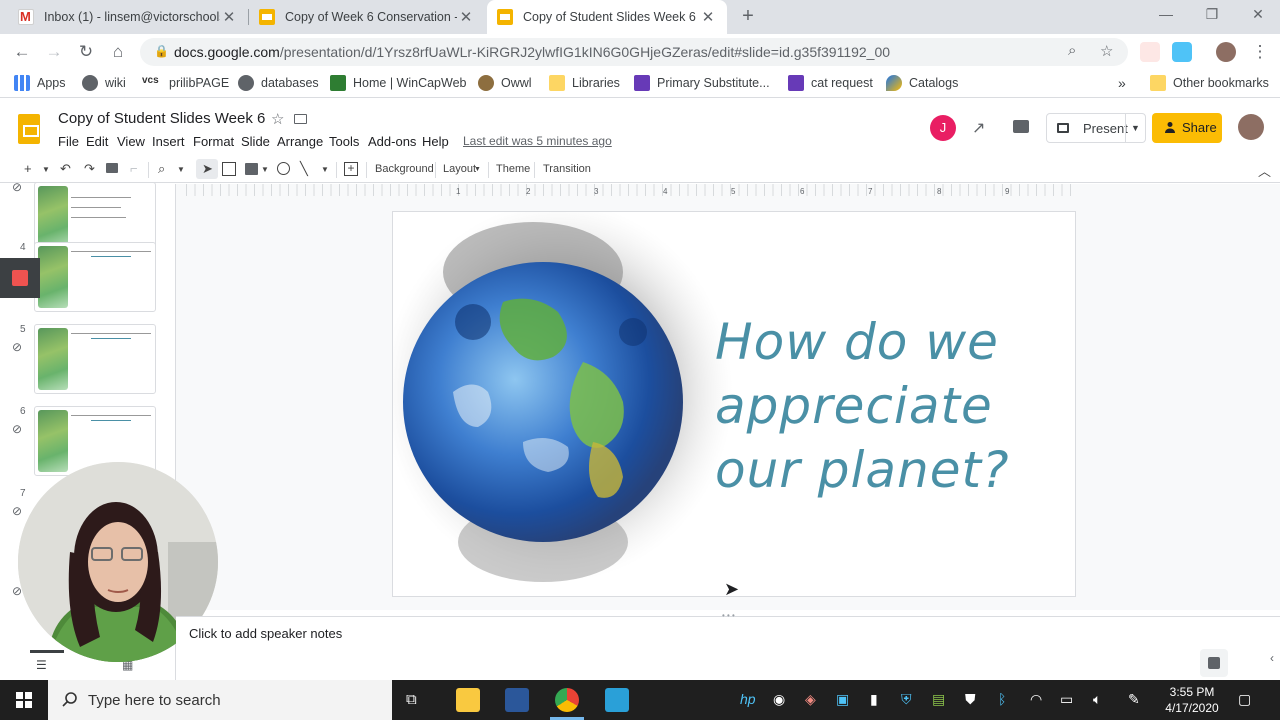  What do you see at coordinates (1134, 699) in the screenshot?
I see `pen-icon: ✎` at bounding box center [1134, 699].